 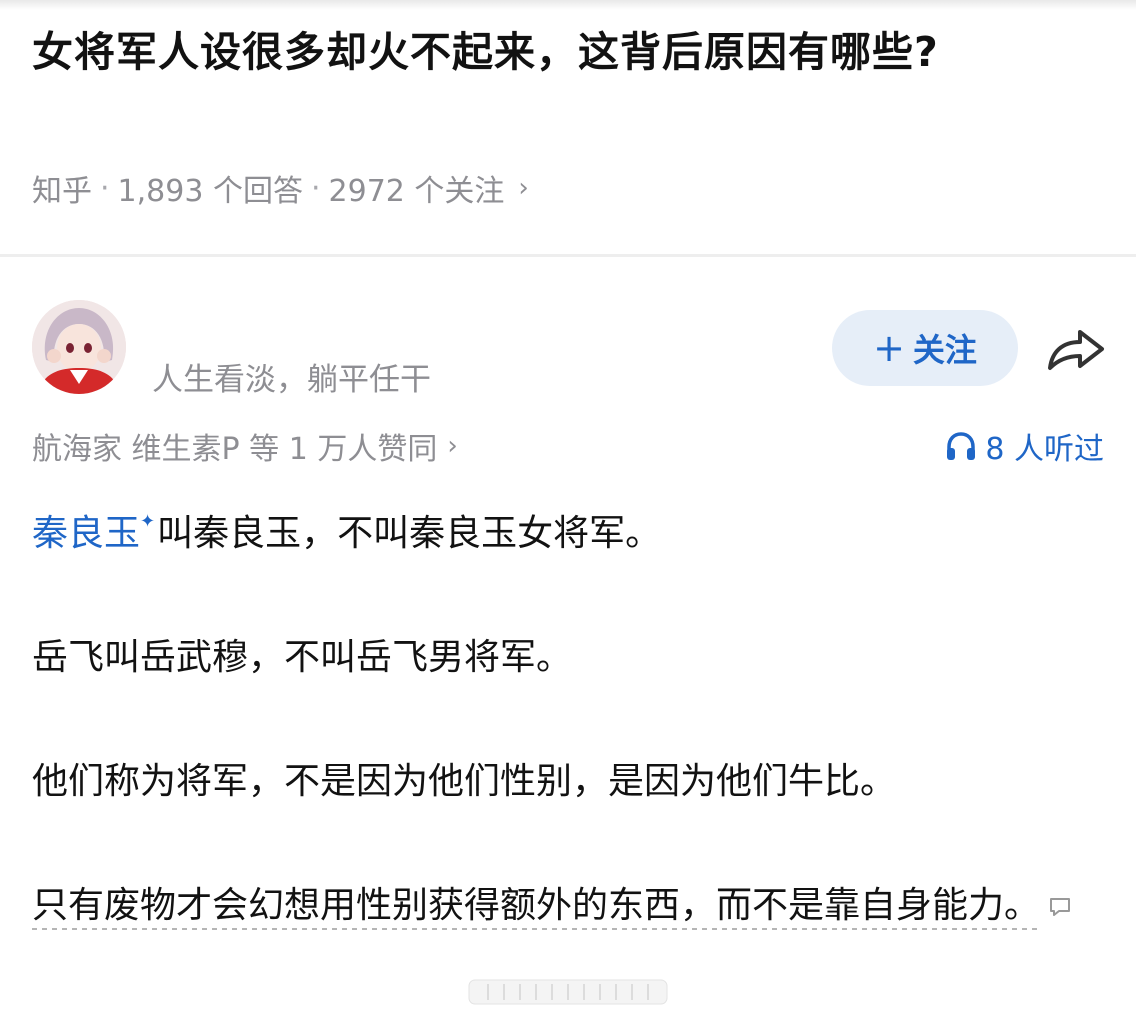 What do you see at coordinates (536, 907) in the screenshot?
I see `highlighted-text: 只有废物才会幻想用性别获得额外的东西，而不是靠自身能力。` at bounding box center [536, 907].